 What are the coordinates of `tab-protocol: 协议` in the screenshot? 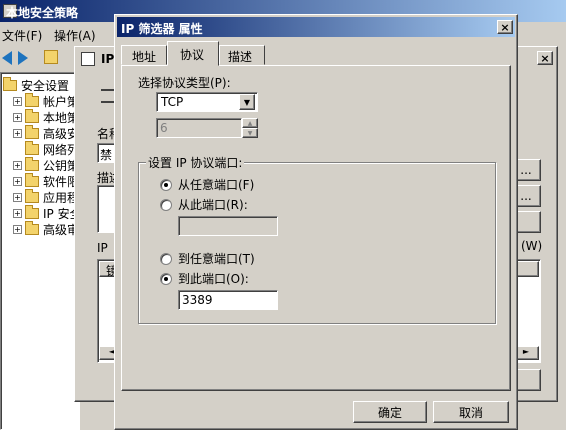 It's located at (193, 53).